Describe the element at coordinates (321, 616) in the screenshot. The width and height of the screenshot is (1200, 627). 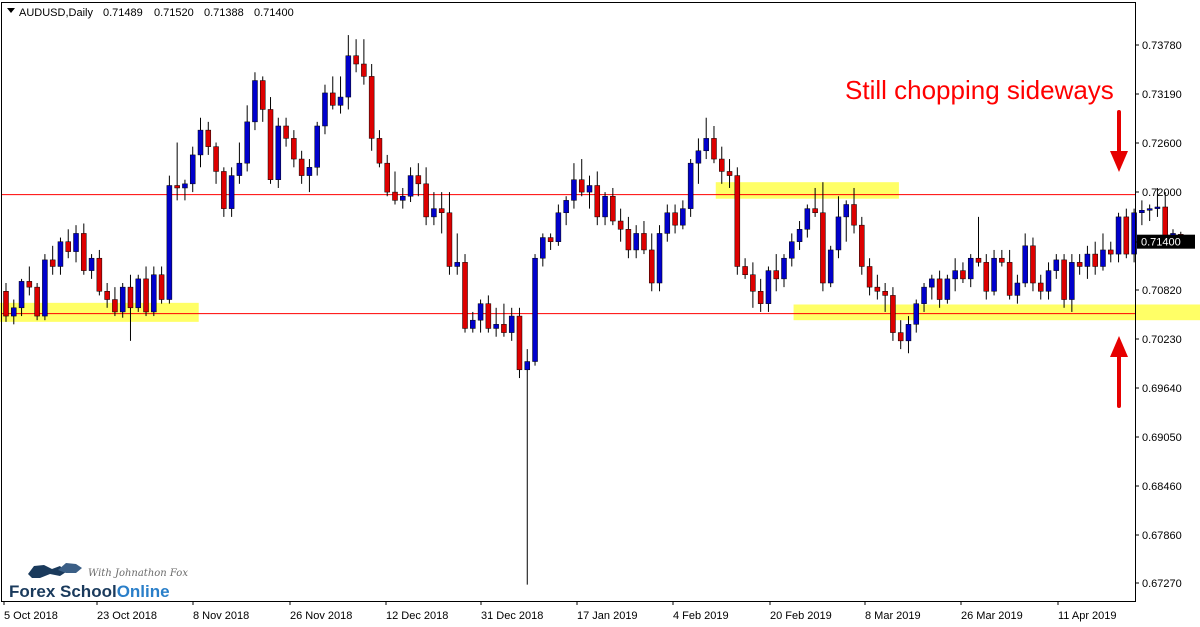
I see `x-tick-label: 26 Nov 2018` at that location.